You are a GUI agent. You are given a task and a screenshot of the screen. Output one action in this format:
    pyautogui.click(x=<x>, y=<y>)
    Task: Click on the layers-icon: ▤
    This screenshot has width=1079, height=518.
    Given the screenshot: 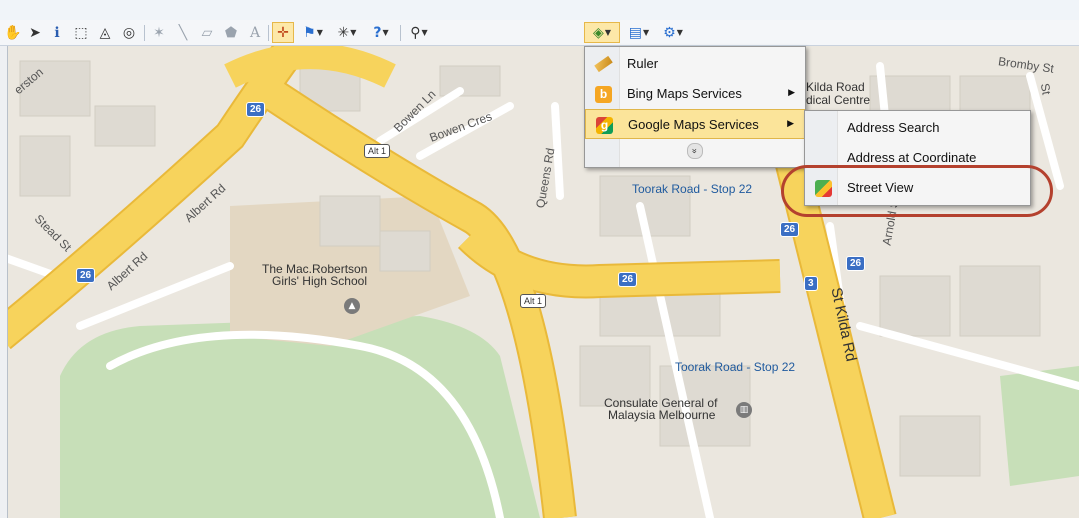 What is the action you would take?
    pyautogui.click(x=635, y=32)
    